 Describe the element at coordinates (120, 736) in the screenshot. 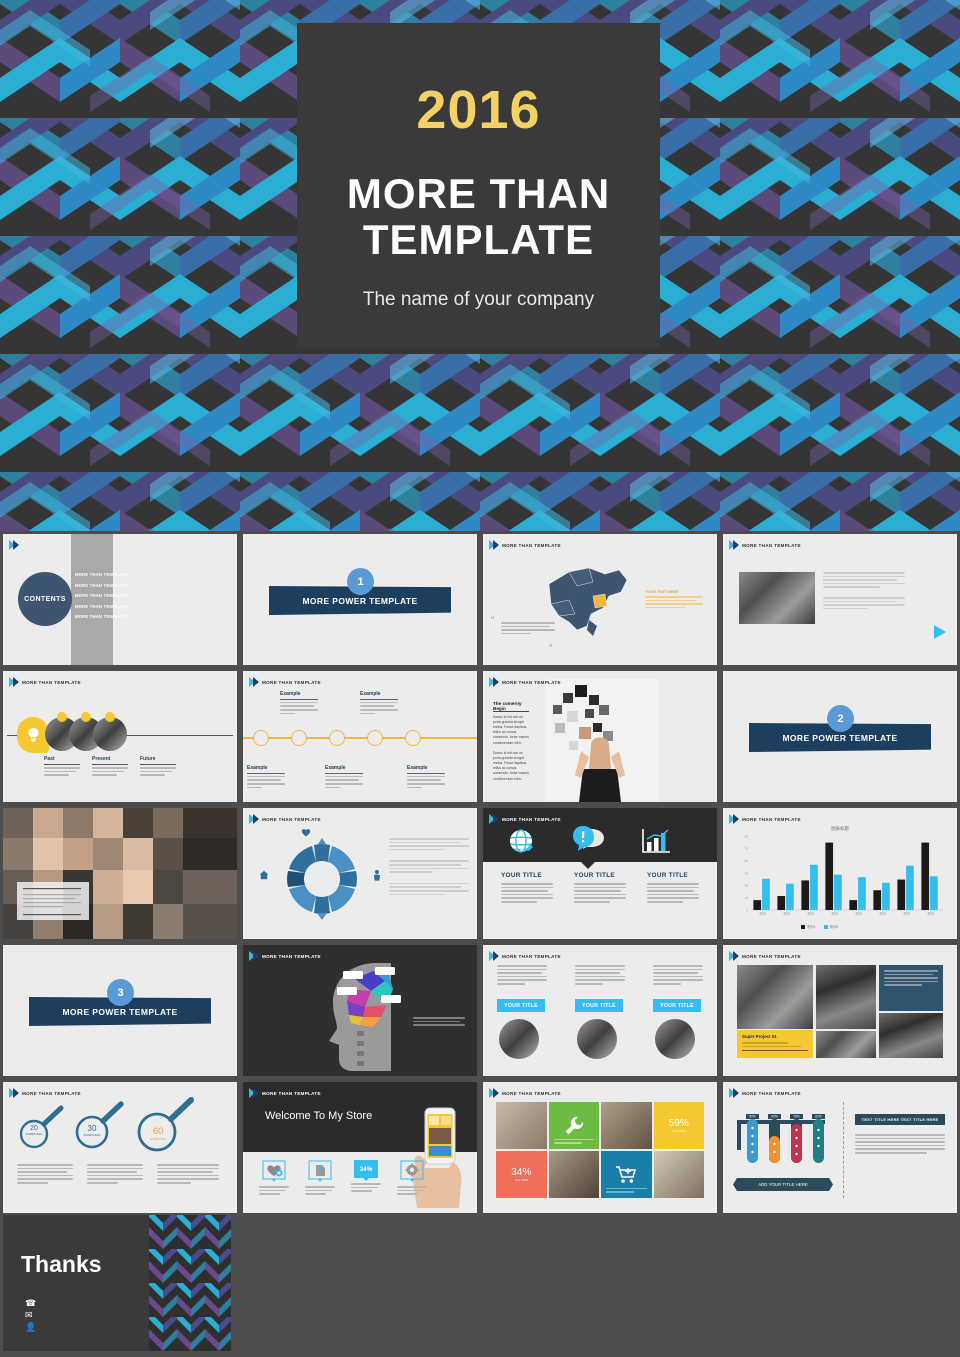

I see `slide-past-present-future: MORE THAN TEMPLATE Past Present Future` at that location.